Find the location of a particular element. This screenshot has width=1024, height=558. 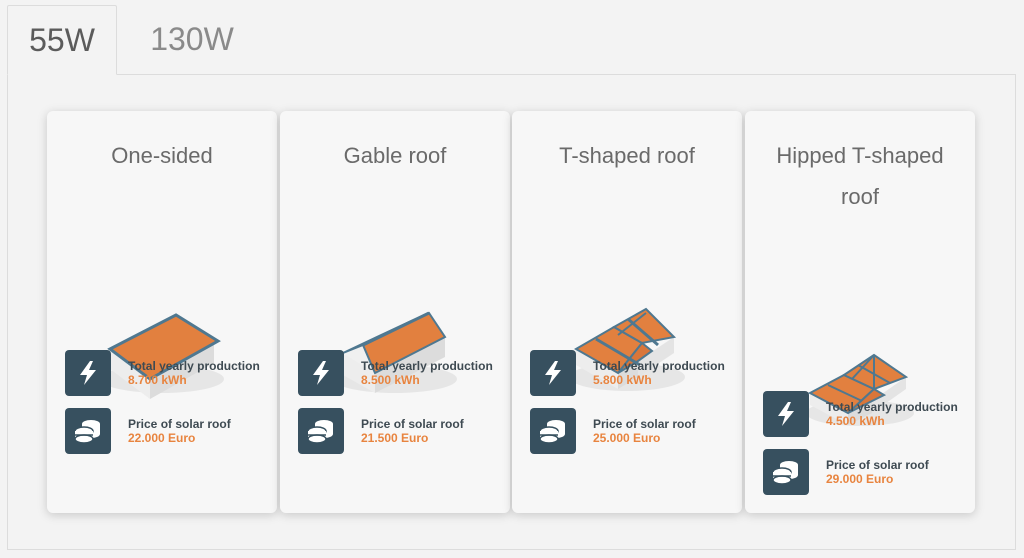

production-value: 5.800 kWh is located at coordinates (622, 380).